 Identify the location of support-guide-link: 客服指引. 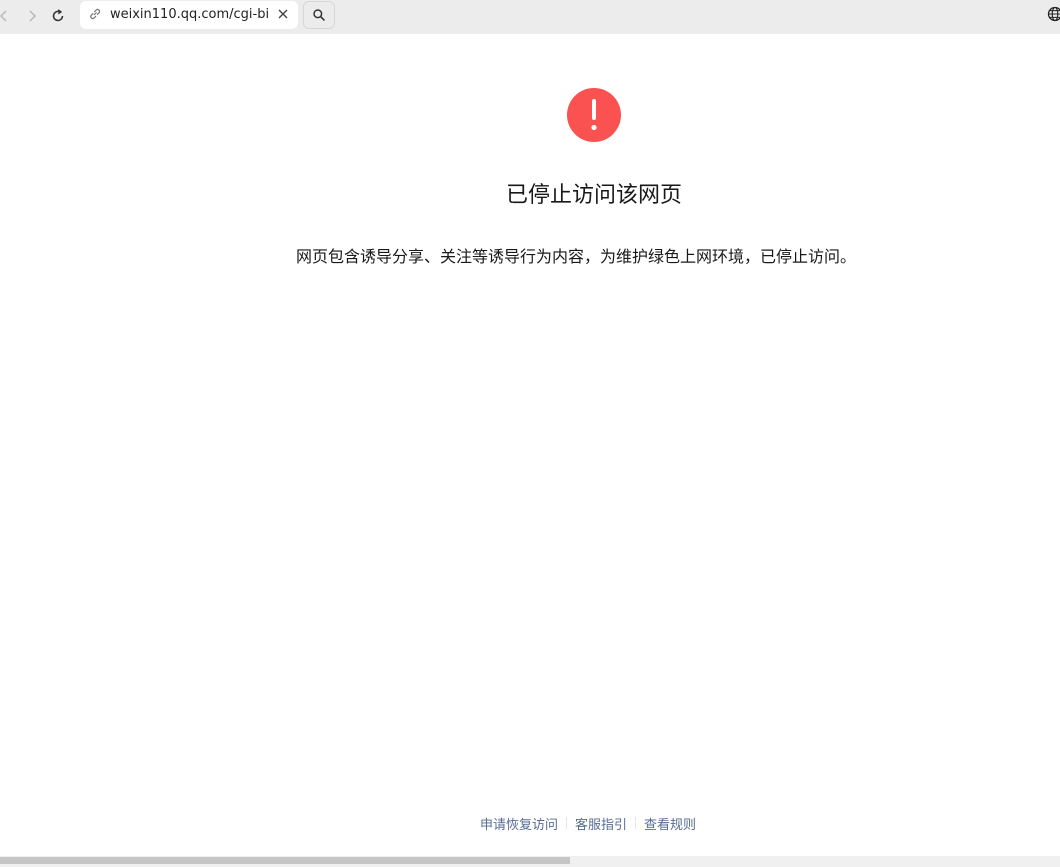
(601, 823).